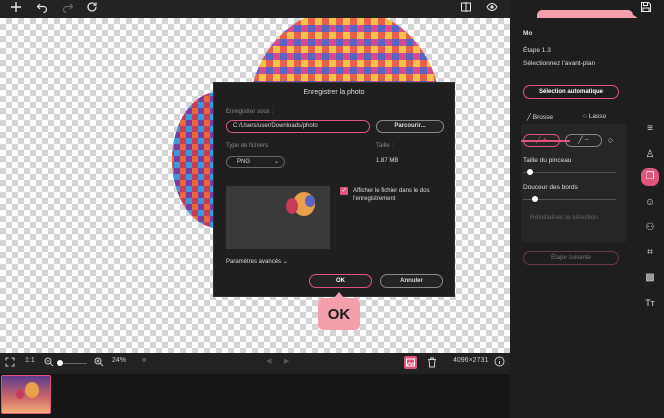  What do you see at coordinates (60, 363) in the screenshot?
I see `zoom-slider-knob` at bounding box center [60, 363].